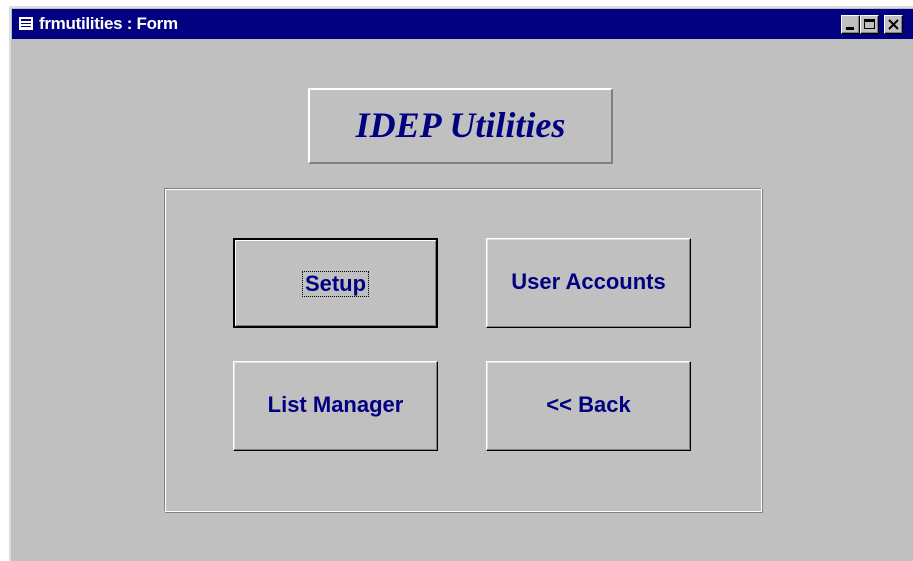 Image resolution: width=913 pixels, height=561 pixels. What do you see at coordinates (26, 23) in the screenshot?
I see `form-icon` at bounding box center [26, 23].